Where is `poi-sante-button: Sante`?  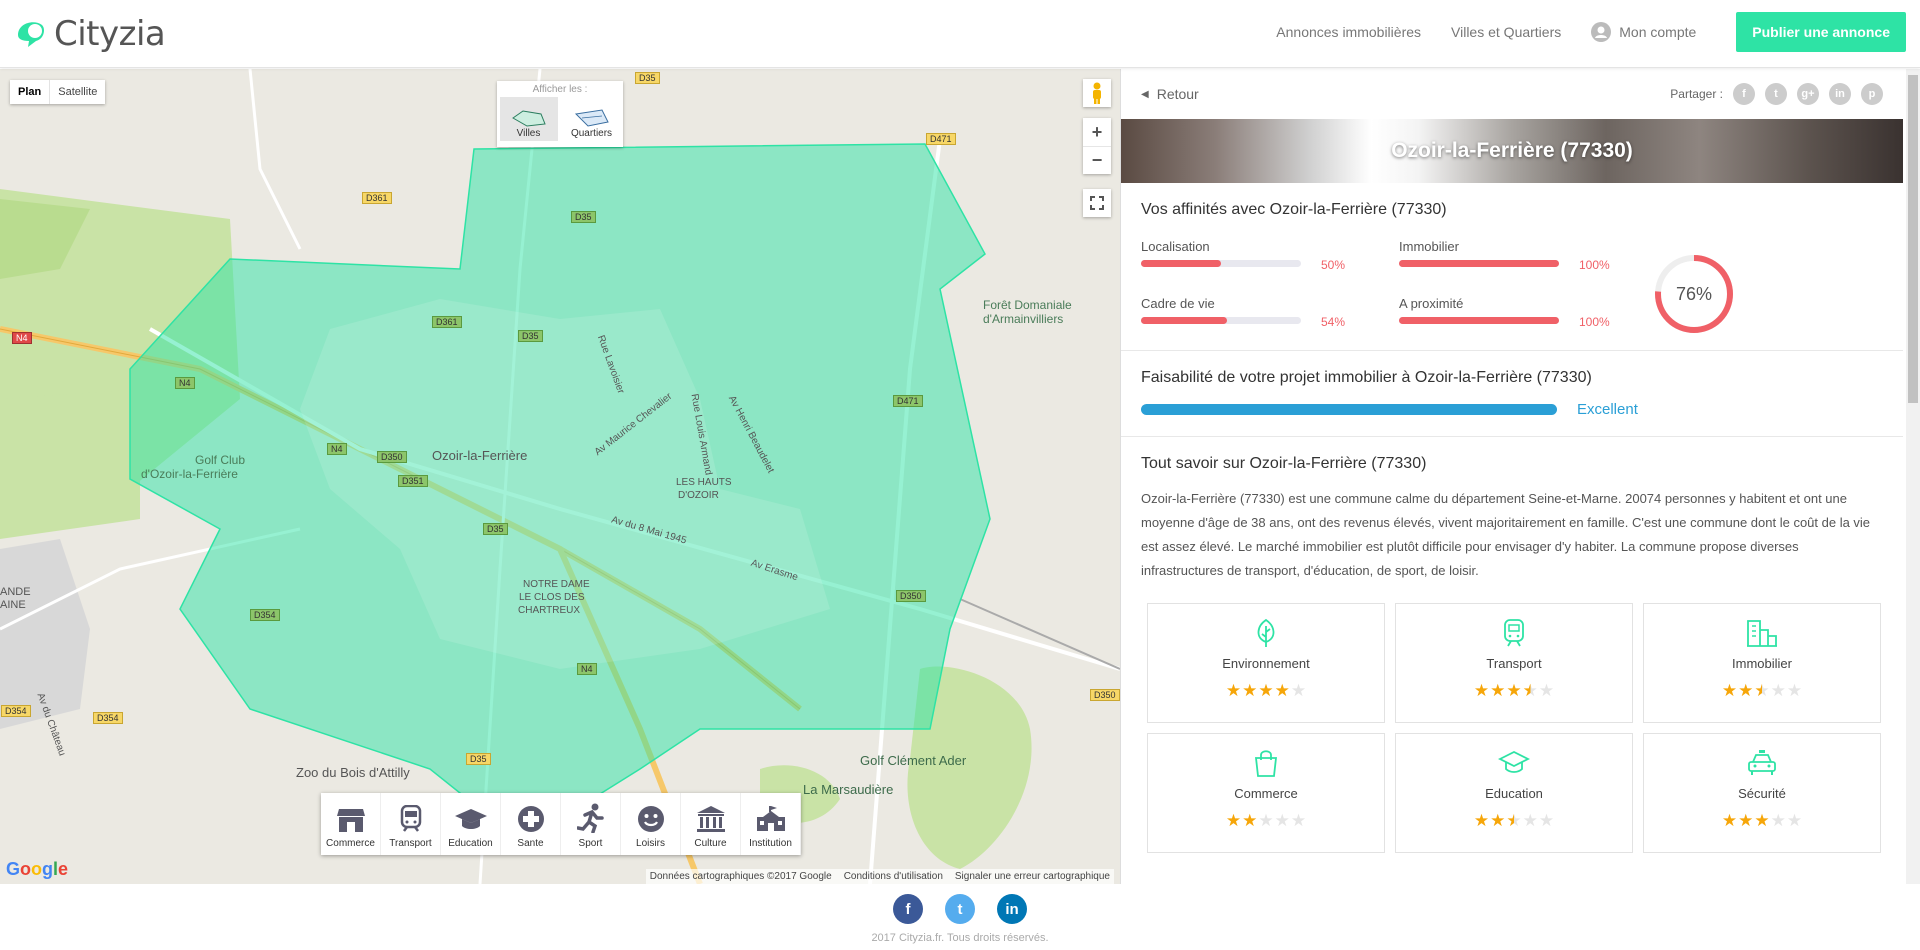 poi-sante-button: Sante is located at coordinates (531, 824).